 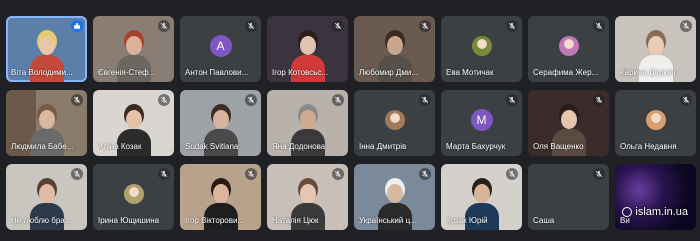 What do you see at coordinates (220, 123) in the screenshot?
I see `participant-tile: Sudak Svitlana` at bounding box center [220, 123].